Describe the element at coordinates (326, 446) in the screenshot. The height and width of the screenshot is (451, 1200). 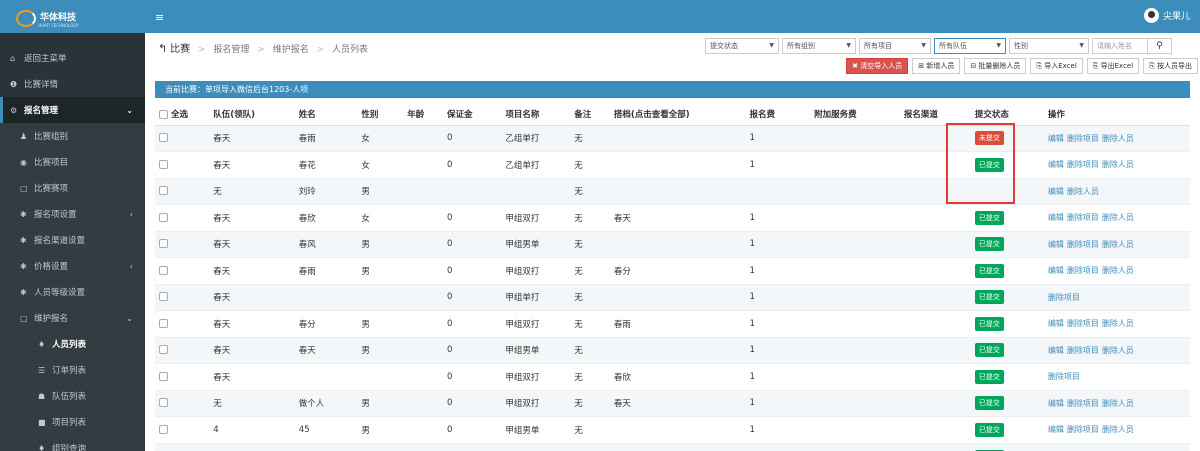
I see `cell-name: 44` at that location.